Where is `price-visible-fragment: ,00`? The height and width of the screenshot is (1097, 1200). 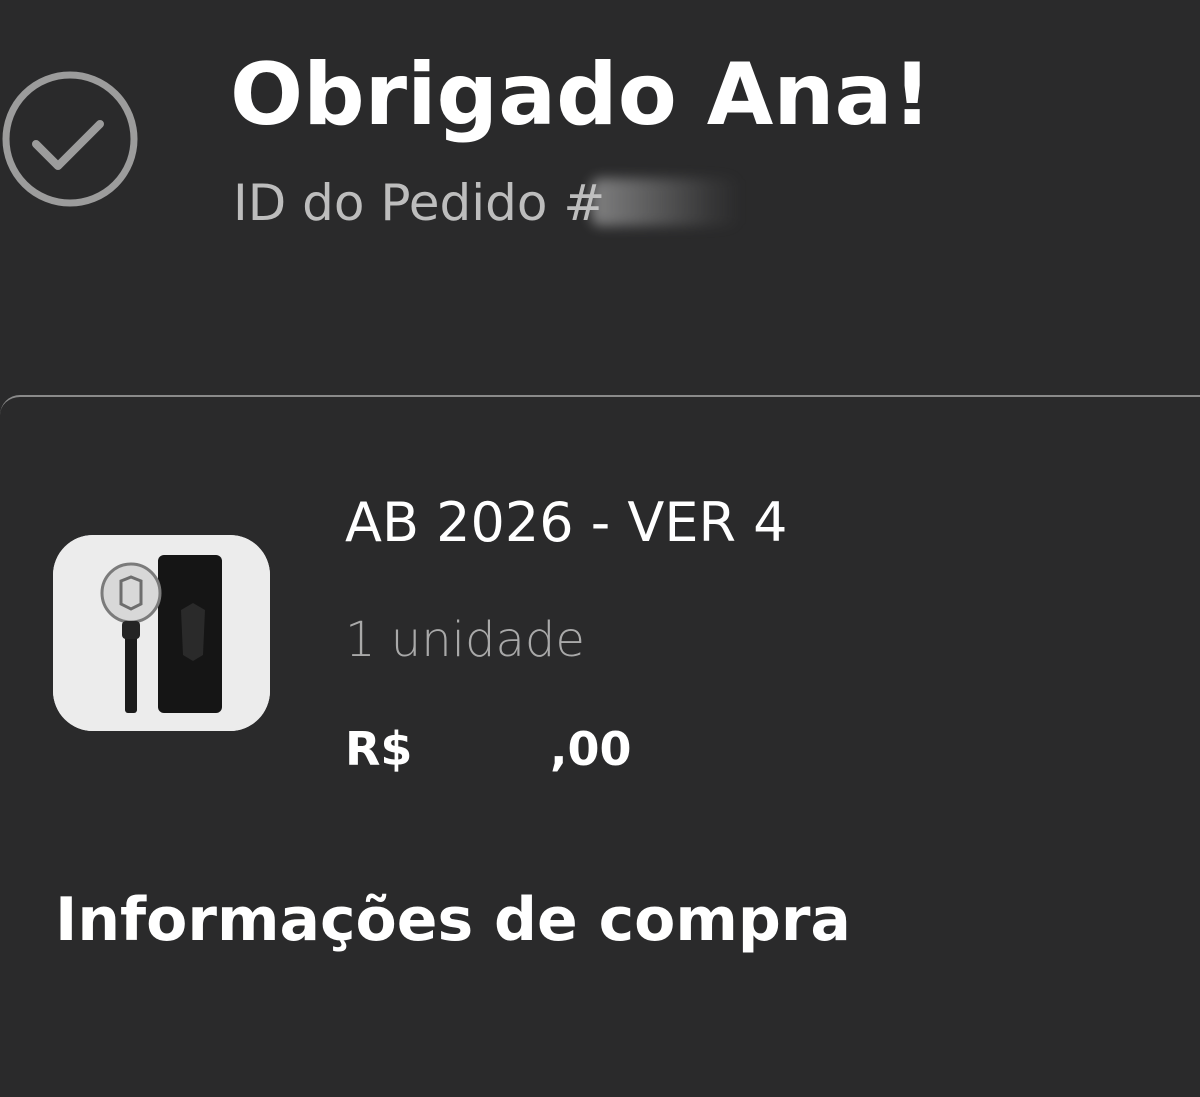 price-visible-fragment: ,00 is located at coordinates (591, 749).